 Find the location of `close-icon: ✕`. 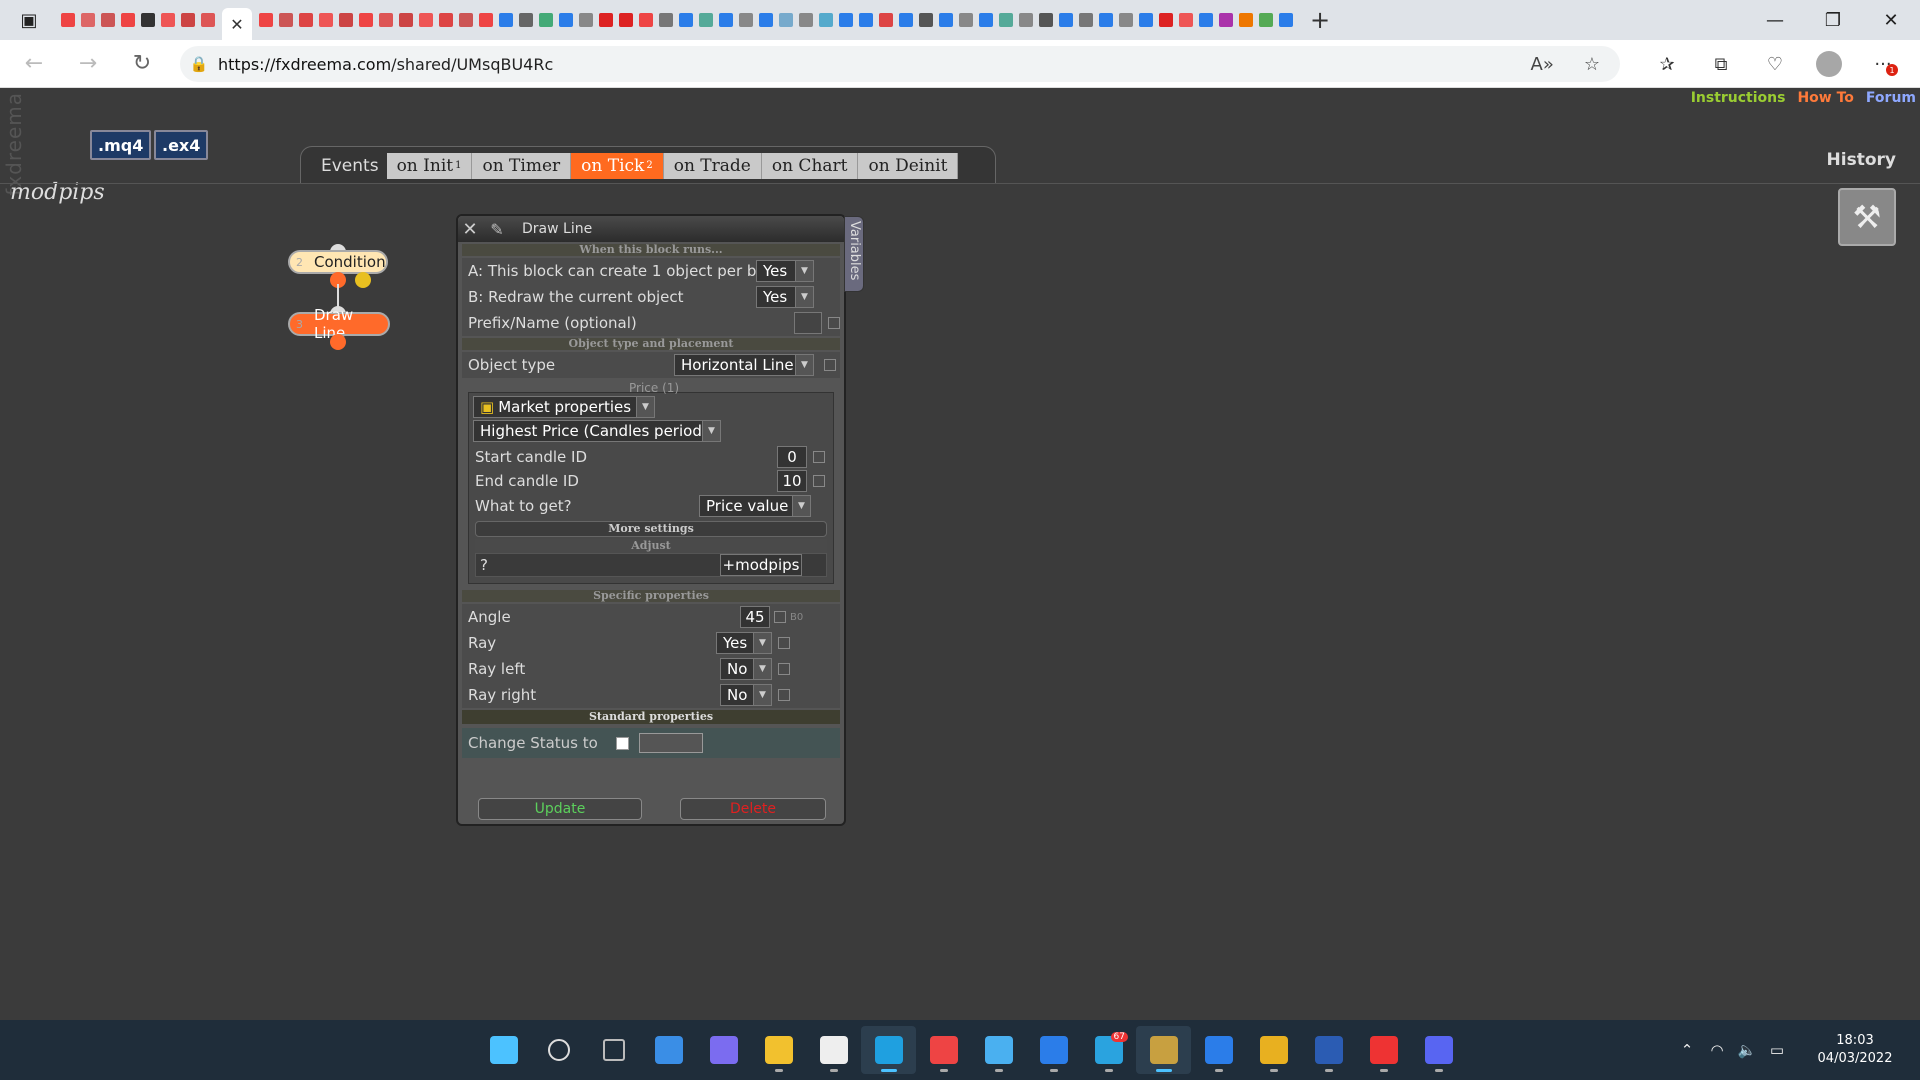

close-icon: ✕ is located at coordinates (470, 229).